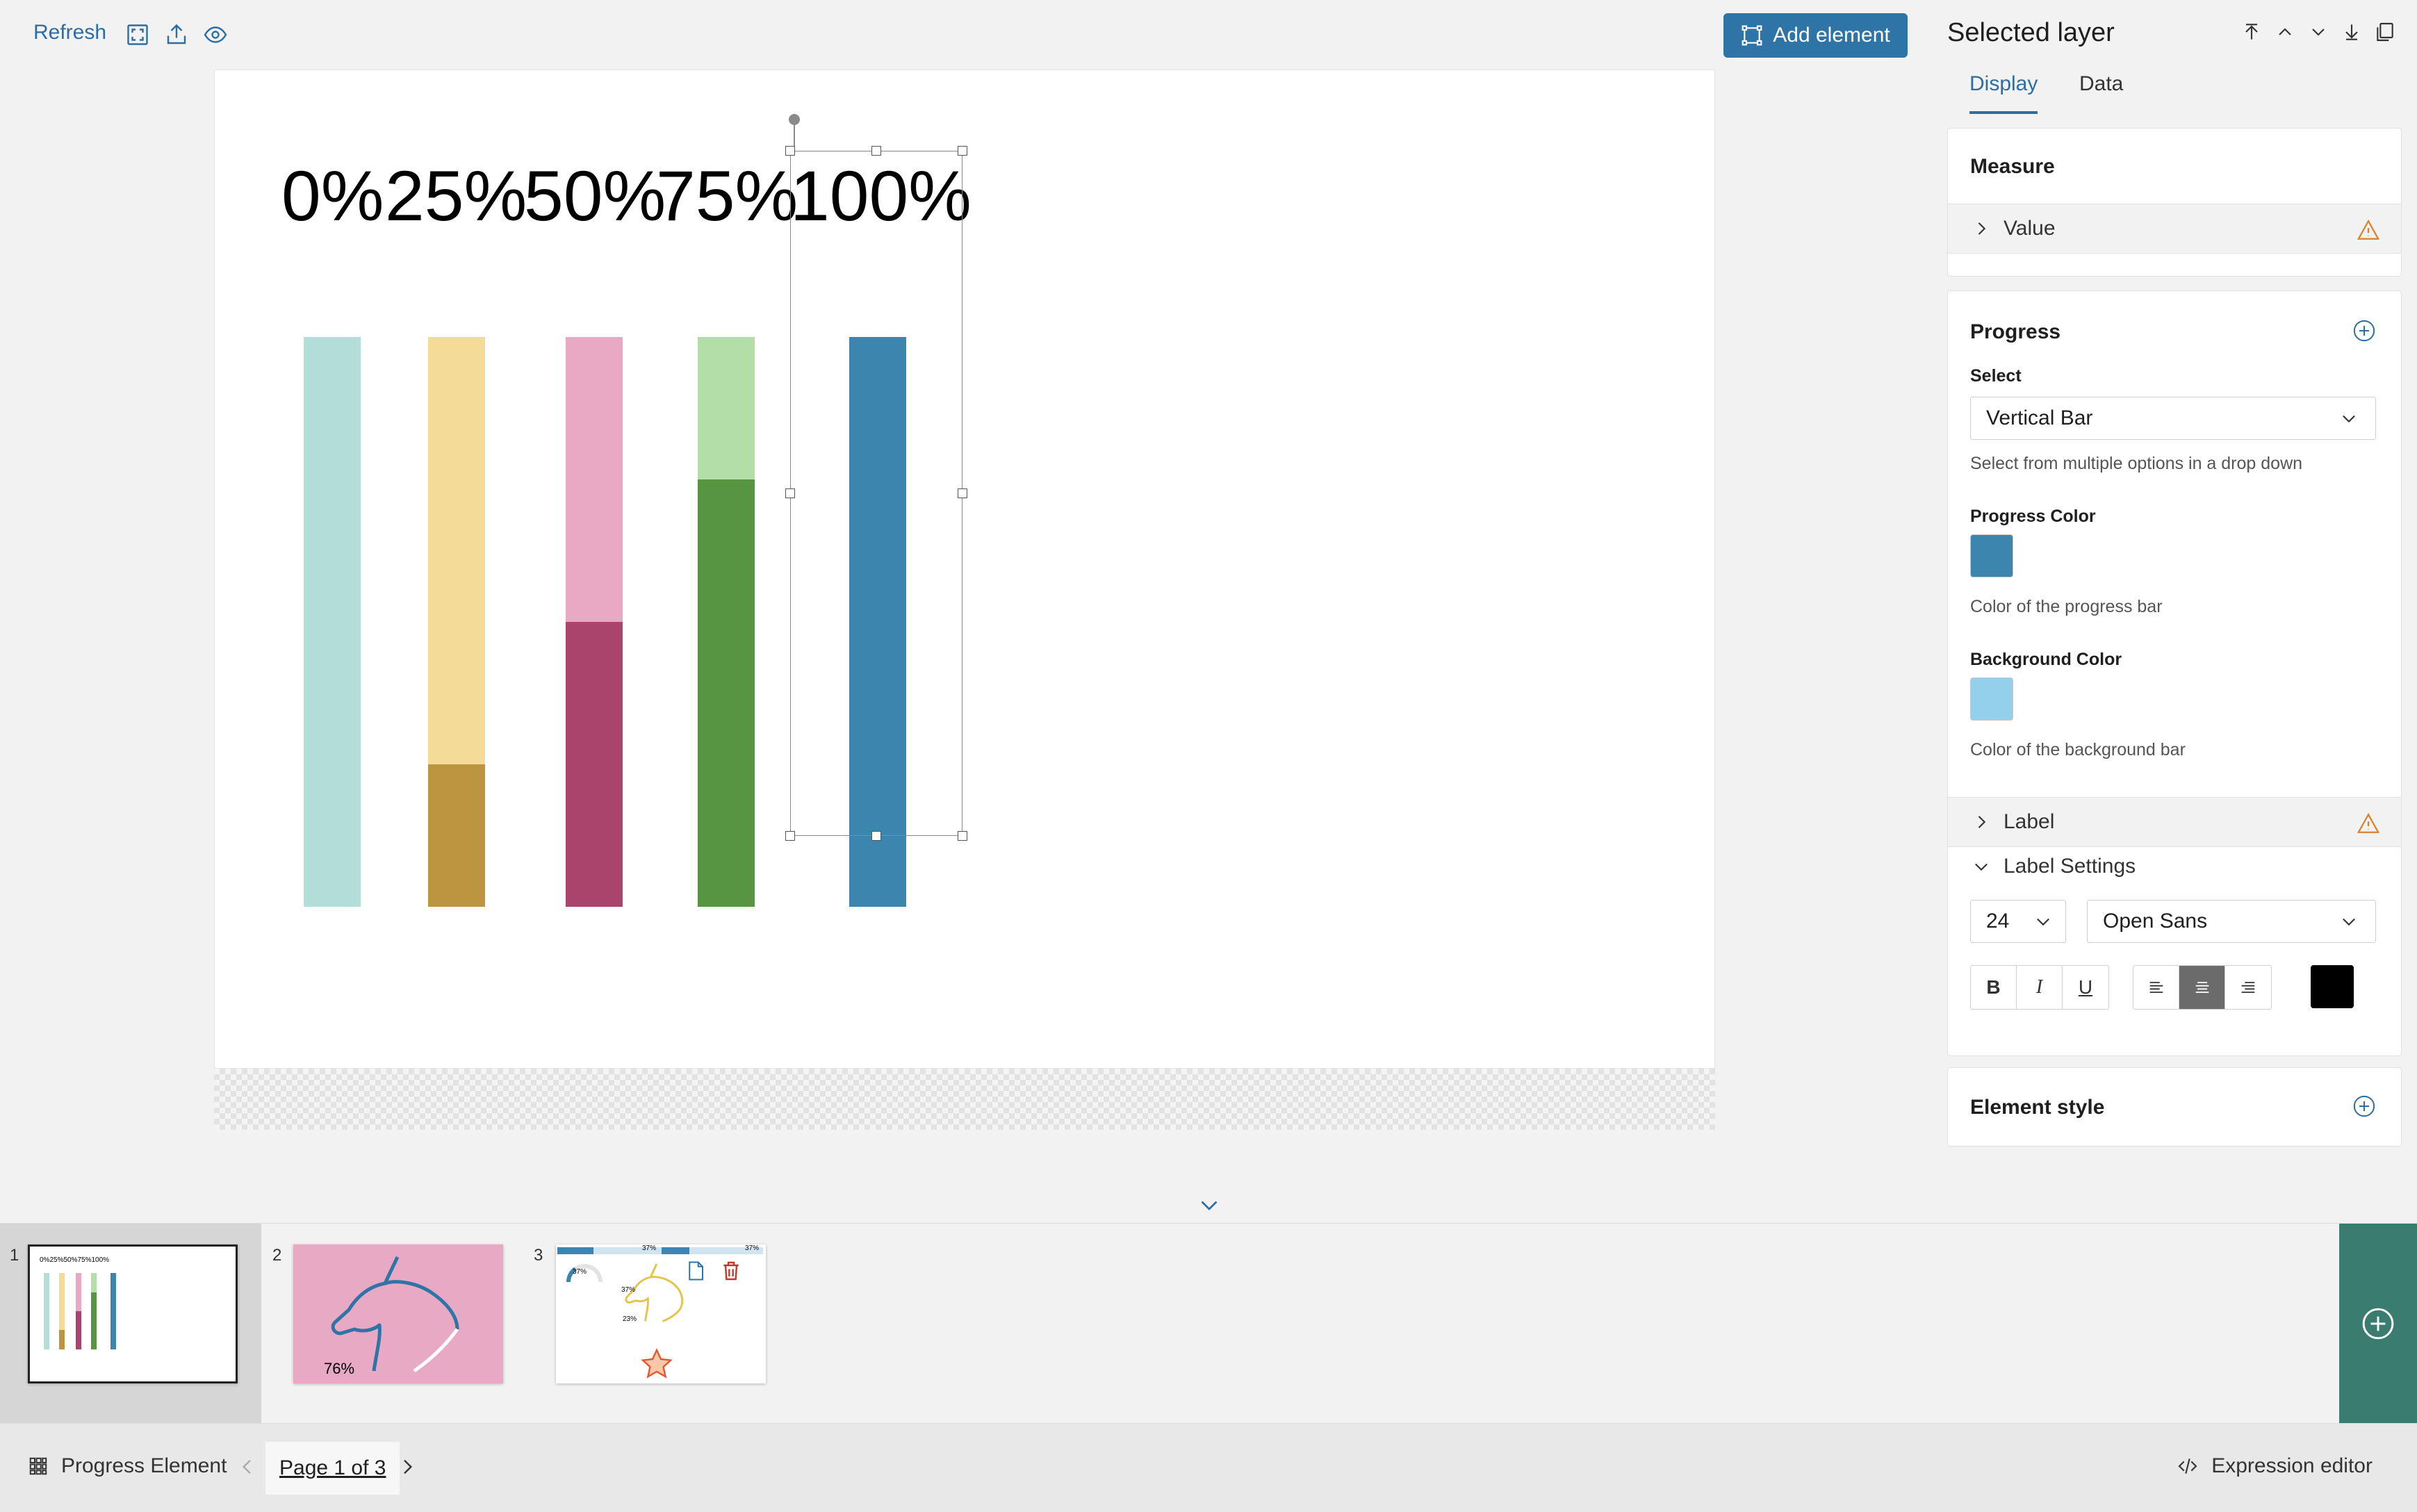  Describe the element at coordinates (456, 196) in the screenshot. I see `percent-label-25: 25%` at that location.